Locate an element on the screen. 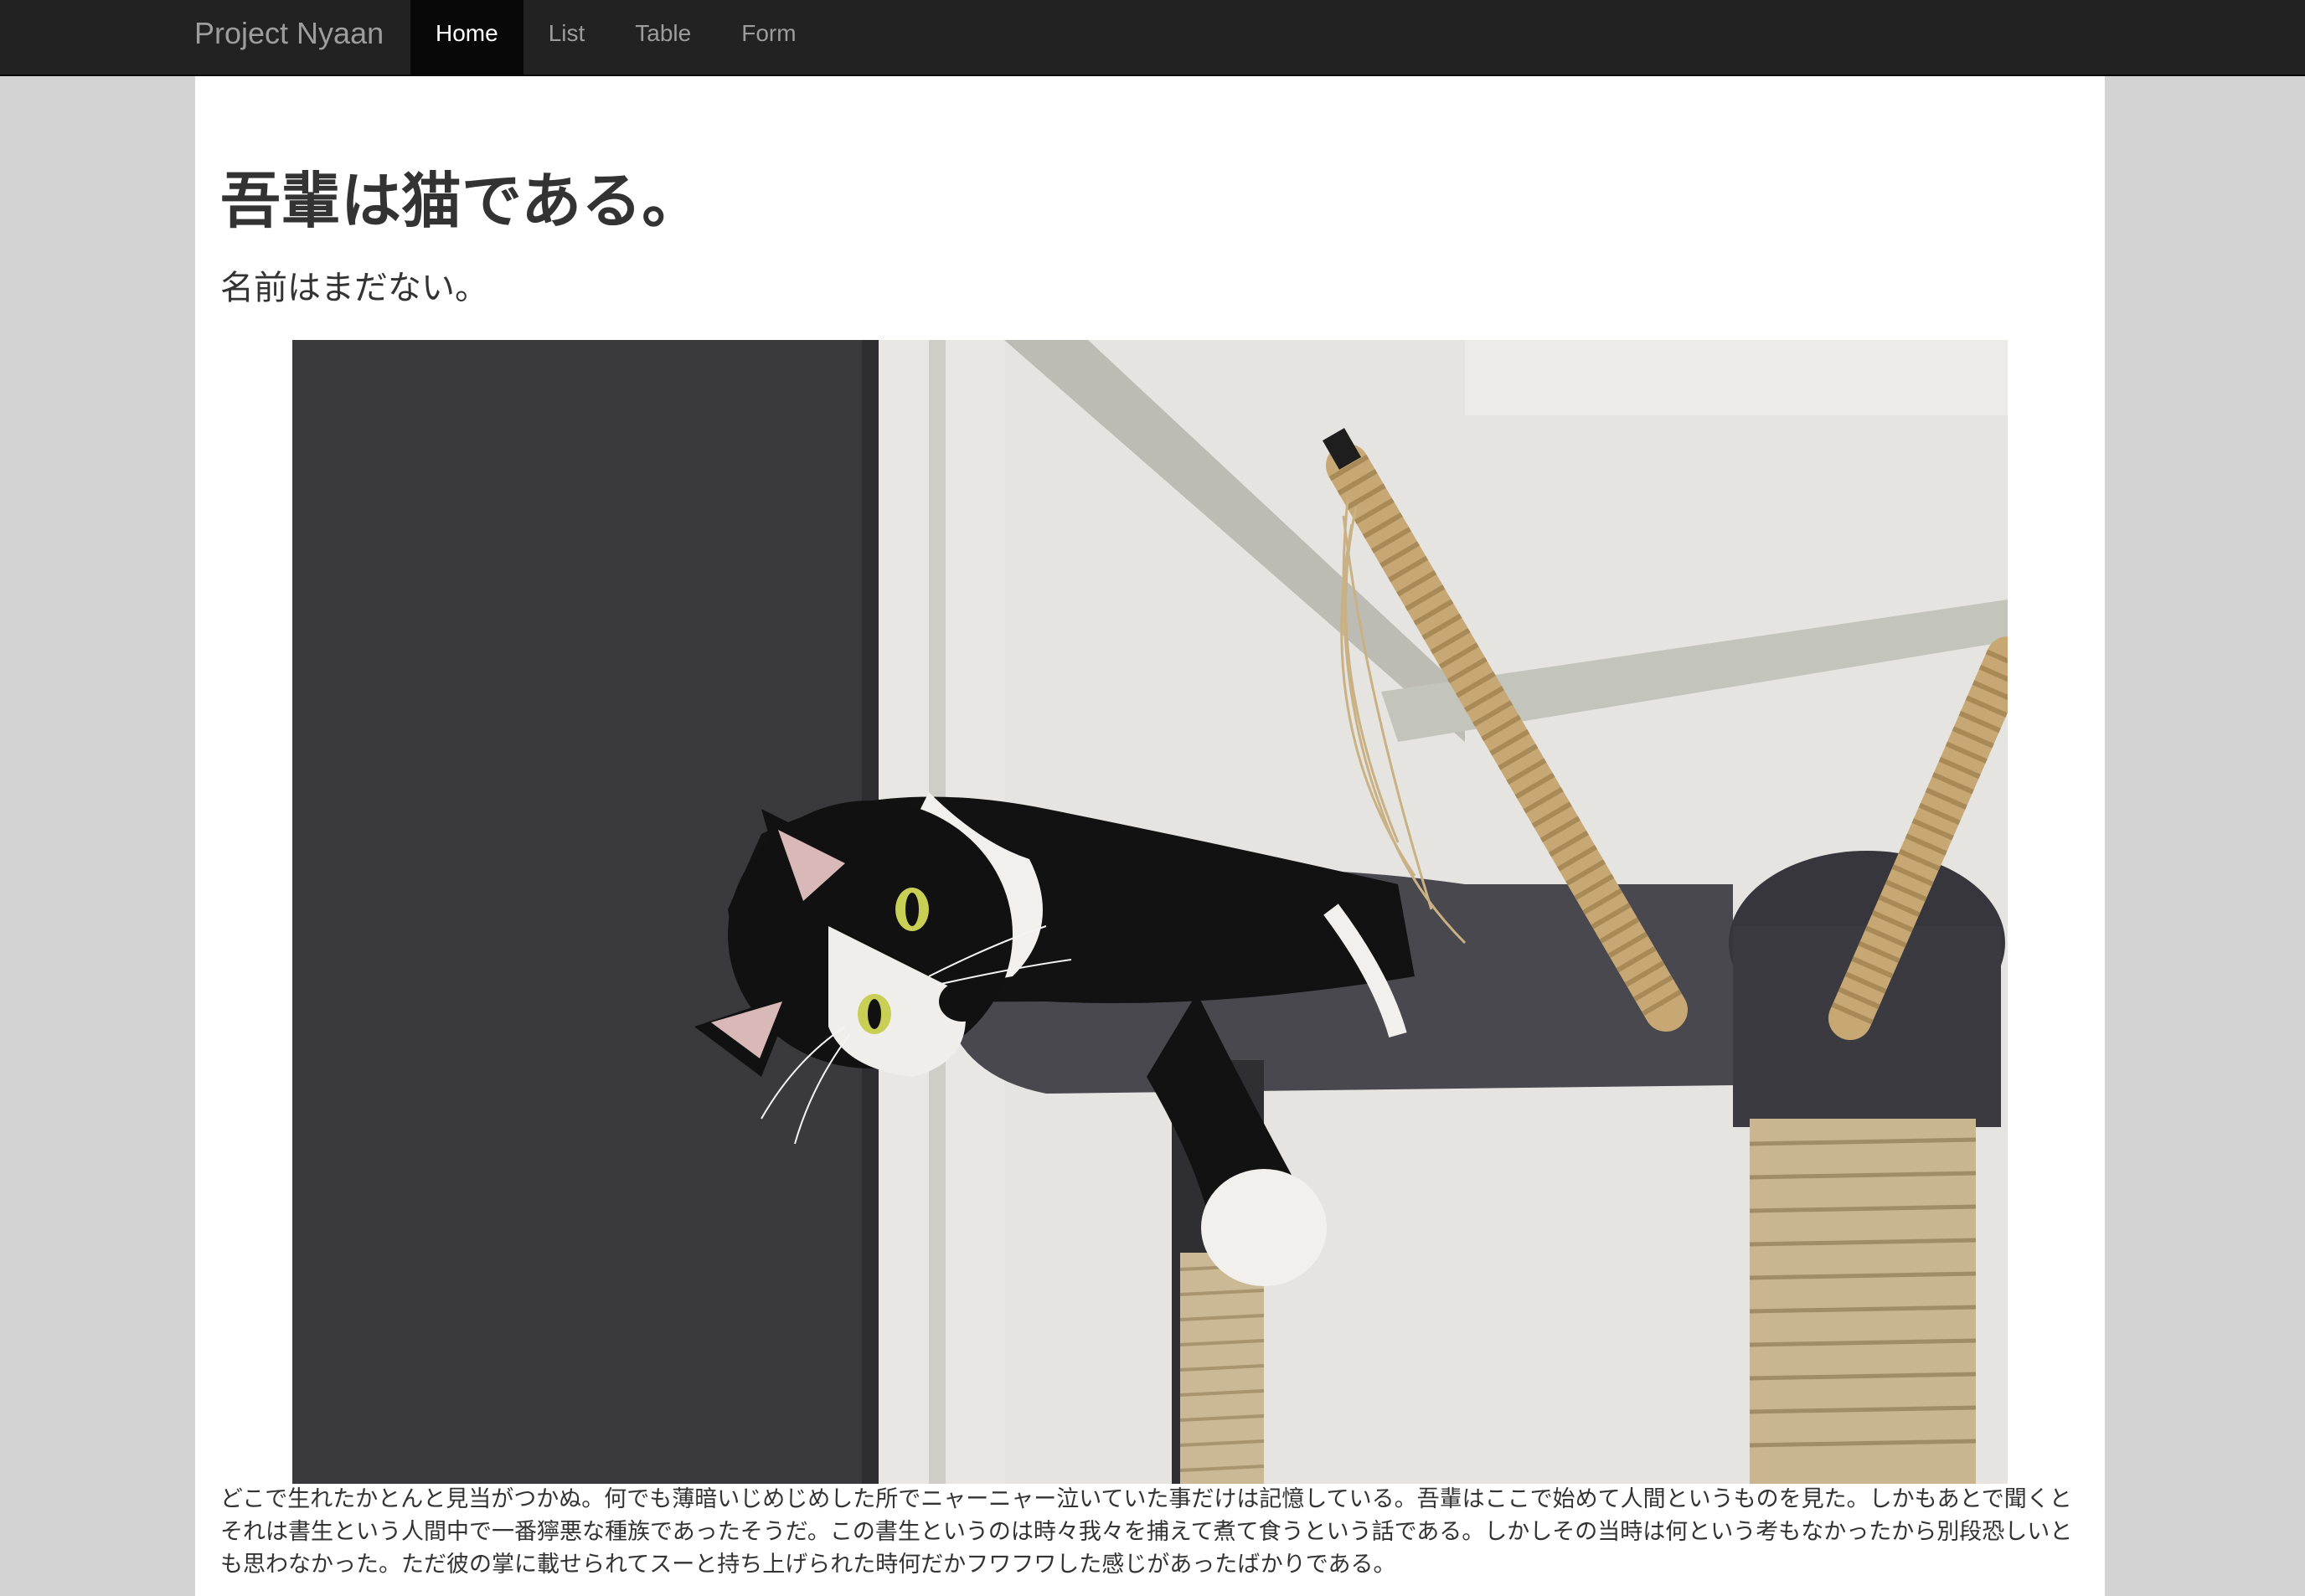 The height and width of the screenshot is (1596, 2305). page-subtitle: 名前はまだない。 is located at coordinates (354, 288).